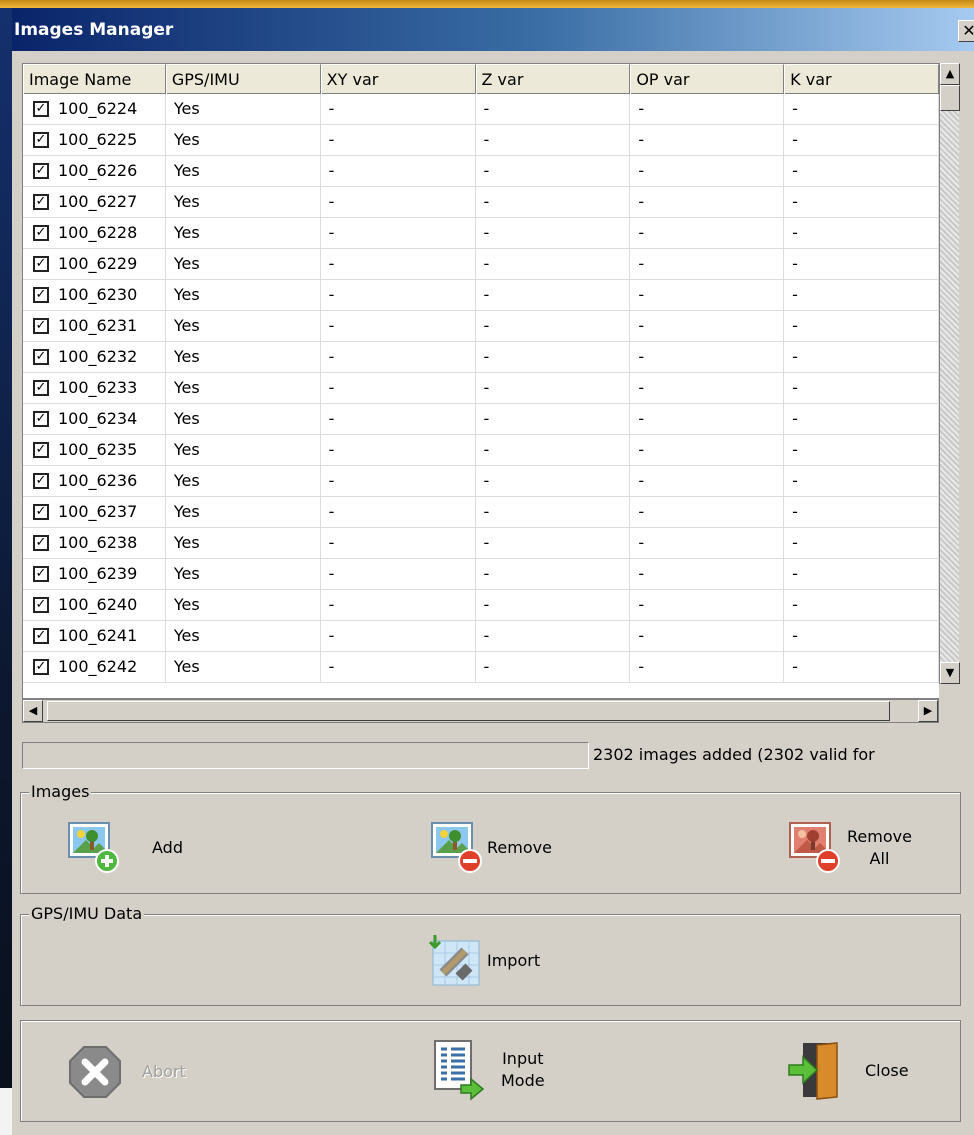 The image size is (974, 1135). What do you see at coordinates (481, 388) in the screenshot?
I see `table-row: ✓ 100_6233 Yes - - - -` at bounding box center [481, 388].